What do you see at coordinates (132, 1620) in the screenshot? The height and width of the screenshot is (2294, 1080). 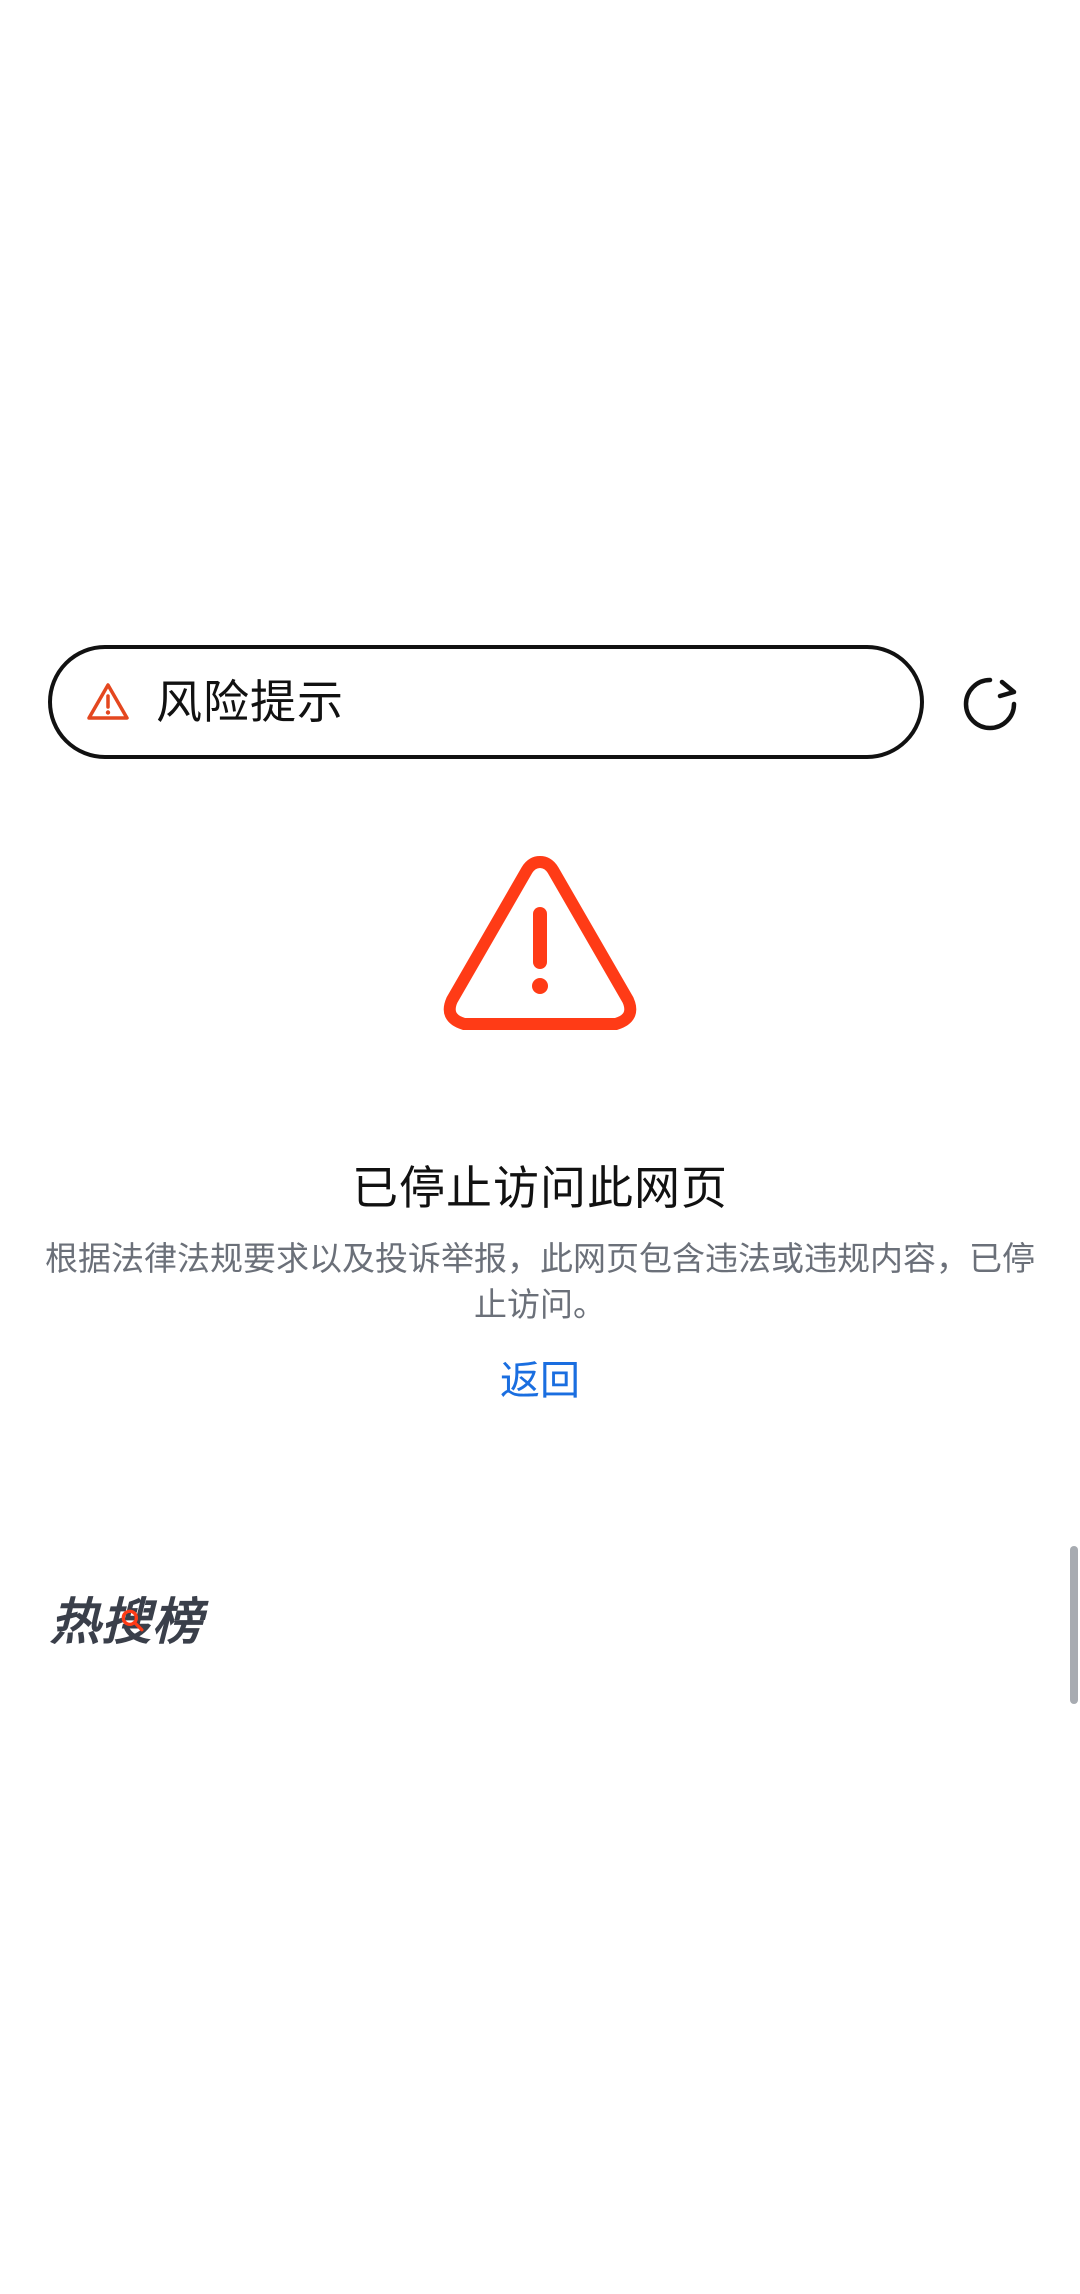 I see `magnifier-icon` at bounding box center [132, 1620].